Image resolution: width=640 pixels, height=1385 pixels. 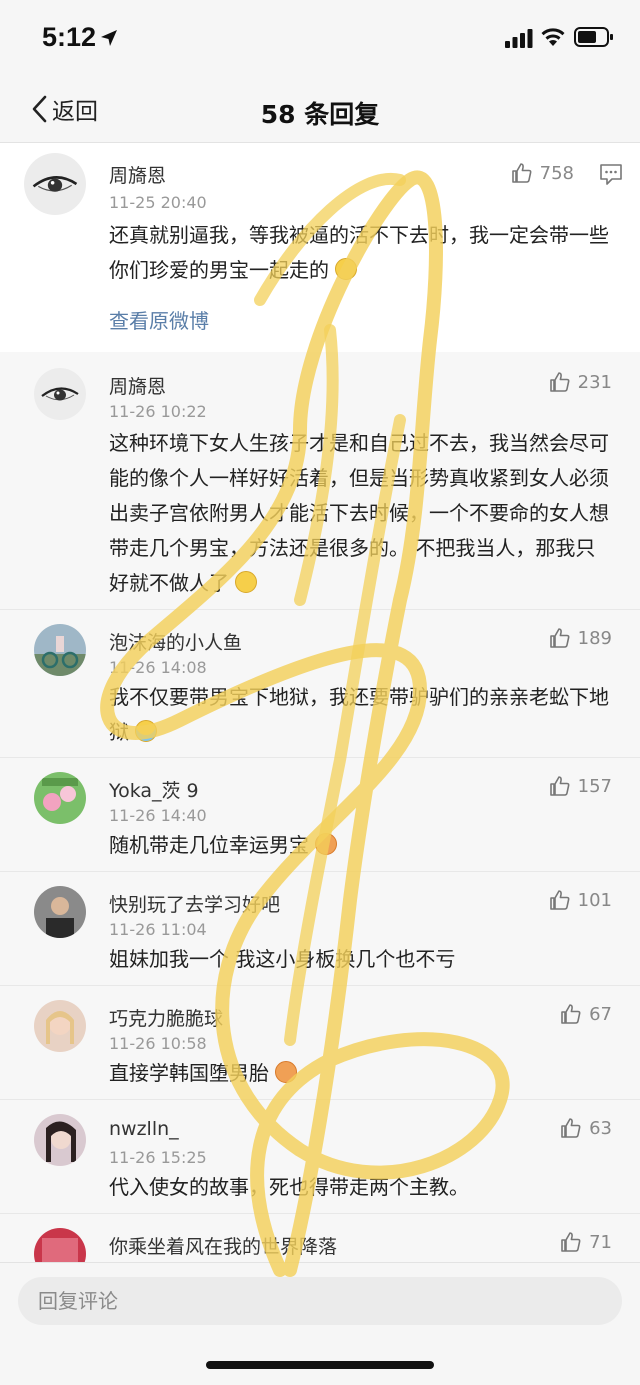 I want to click on cellular-signal-icon, so click(x=519, y=38).